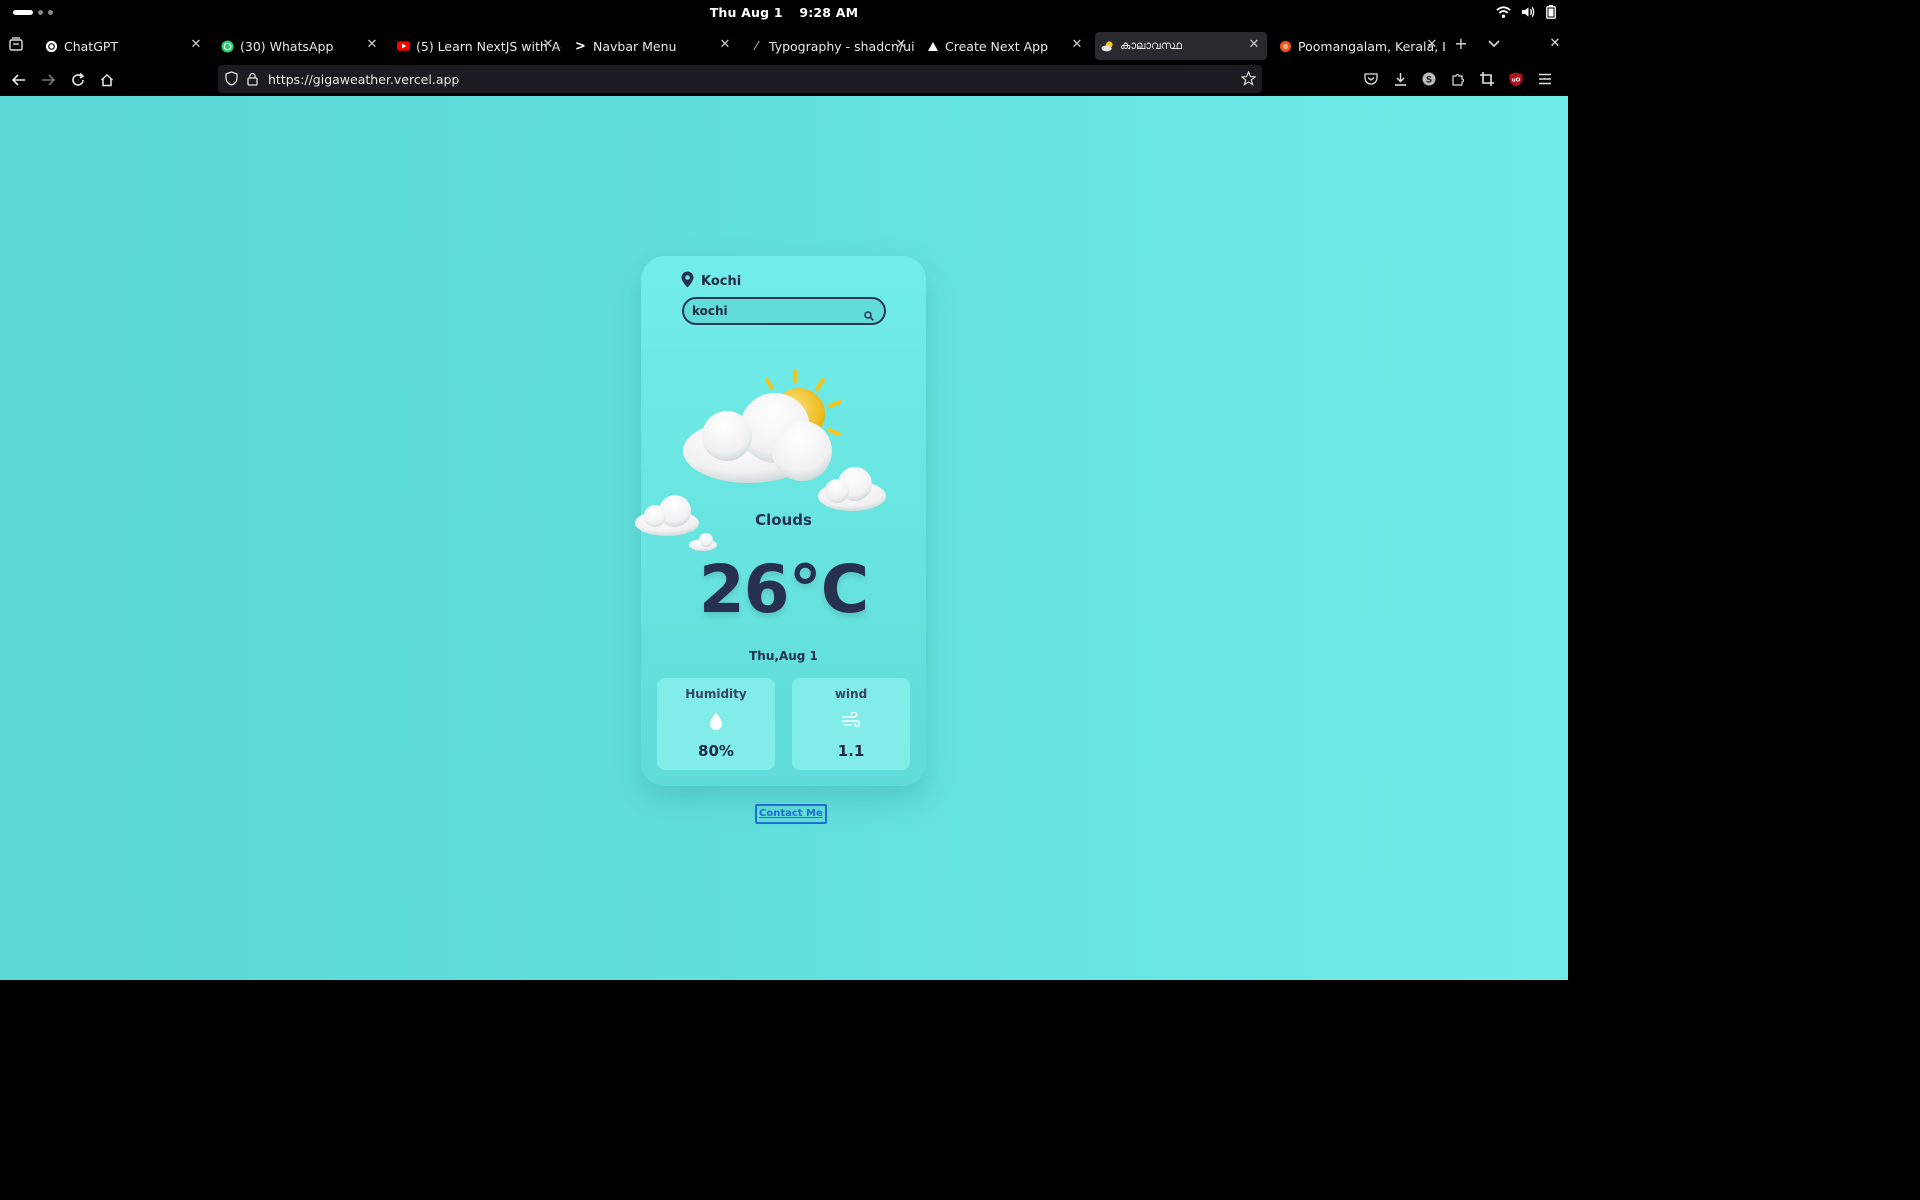  Describe the element at coordinates (48, 80) in the screenshot. I see `forward-arrow-icon` at that location.